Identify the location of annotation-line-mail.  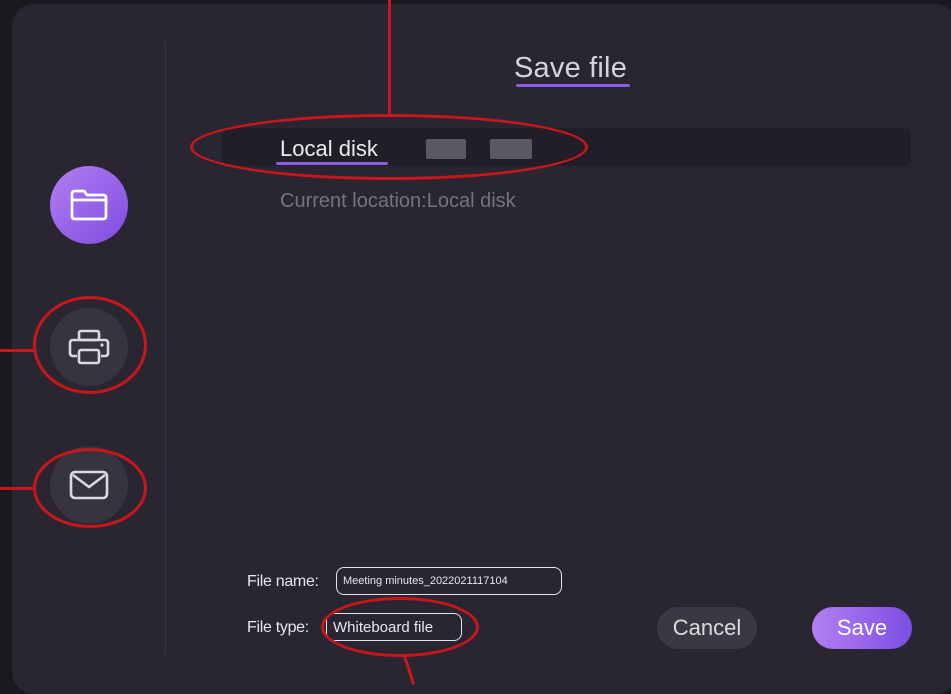
(17, 488).